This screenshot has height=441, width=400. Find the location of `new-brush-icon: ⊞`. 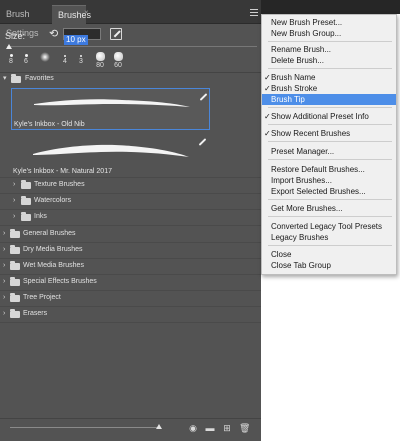

new-brush-icon: ⊞ is located at coordinates (227, 428).